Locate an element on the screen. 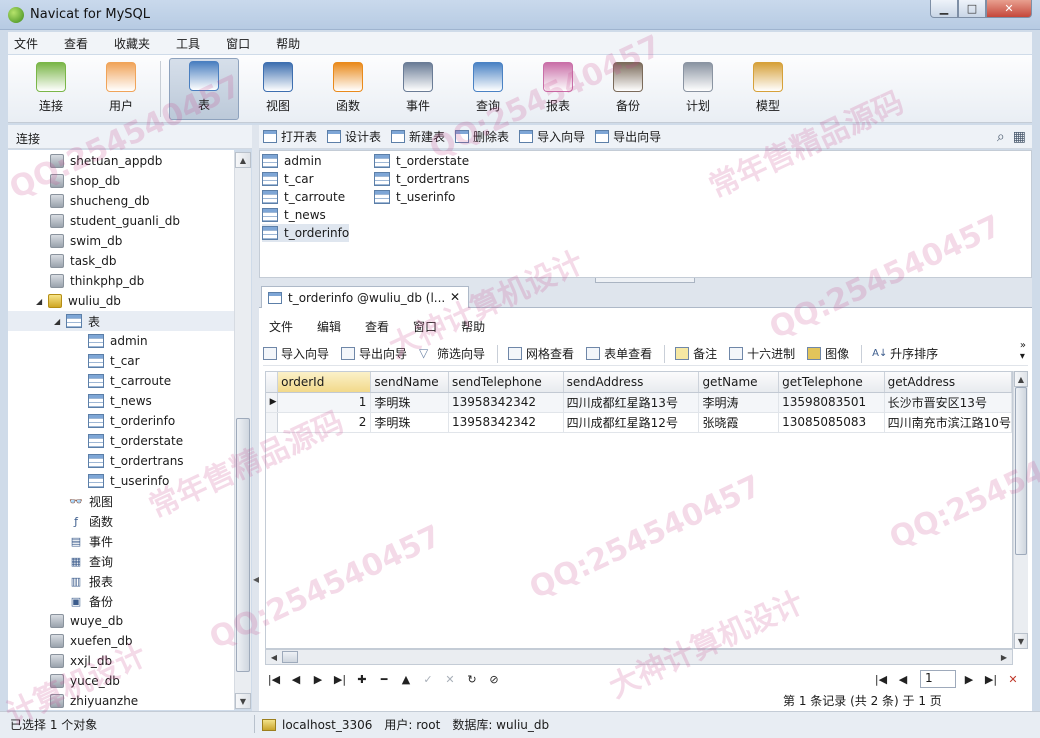 The height and width of the screenshot is (738, 1040). row-indicator is located at coordinates (272, 422).